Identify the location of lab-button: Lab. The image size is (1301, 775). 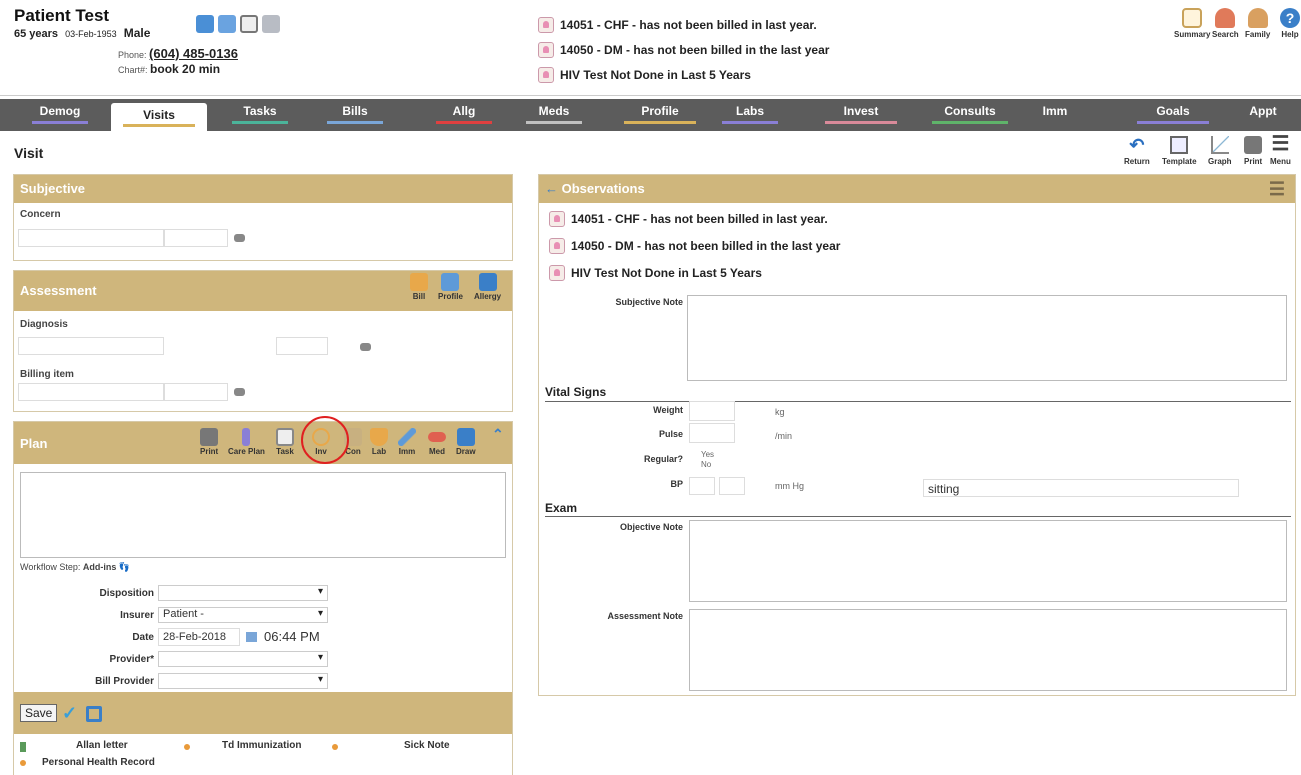
(379, 442).